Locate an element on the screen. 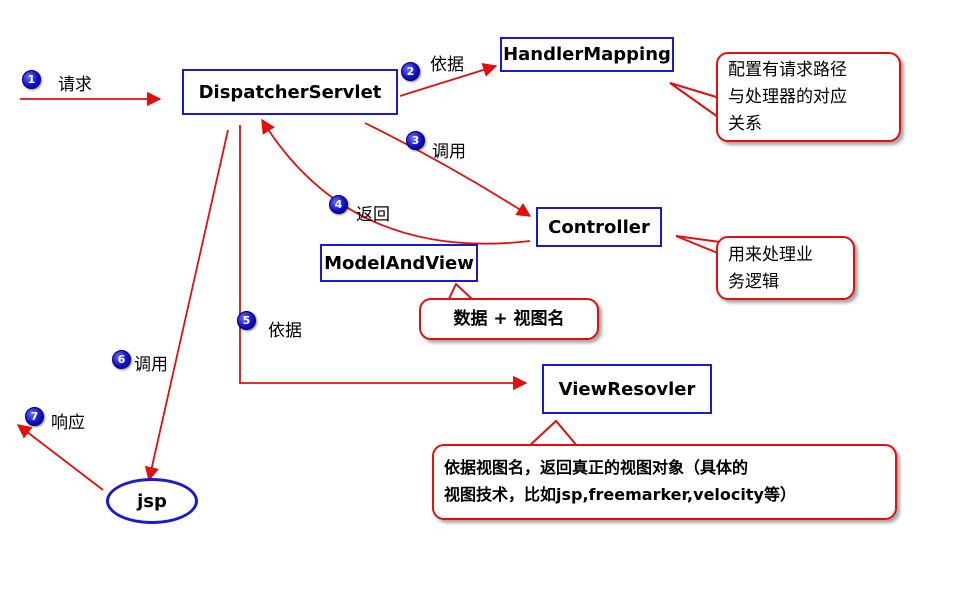  handler-mapping-note-line-1: 配置有请求路径 is located at coordinates (787, 70).